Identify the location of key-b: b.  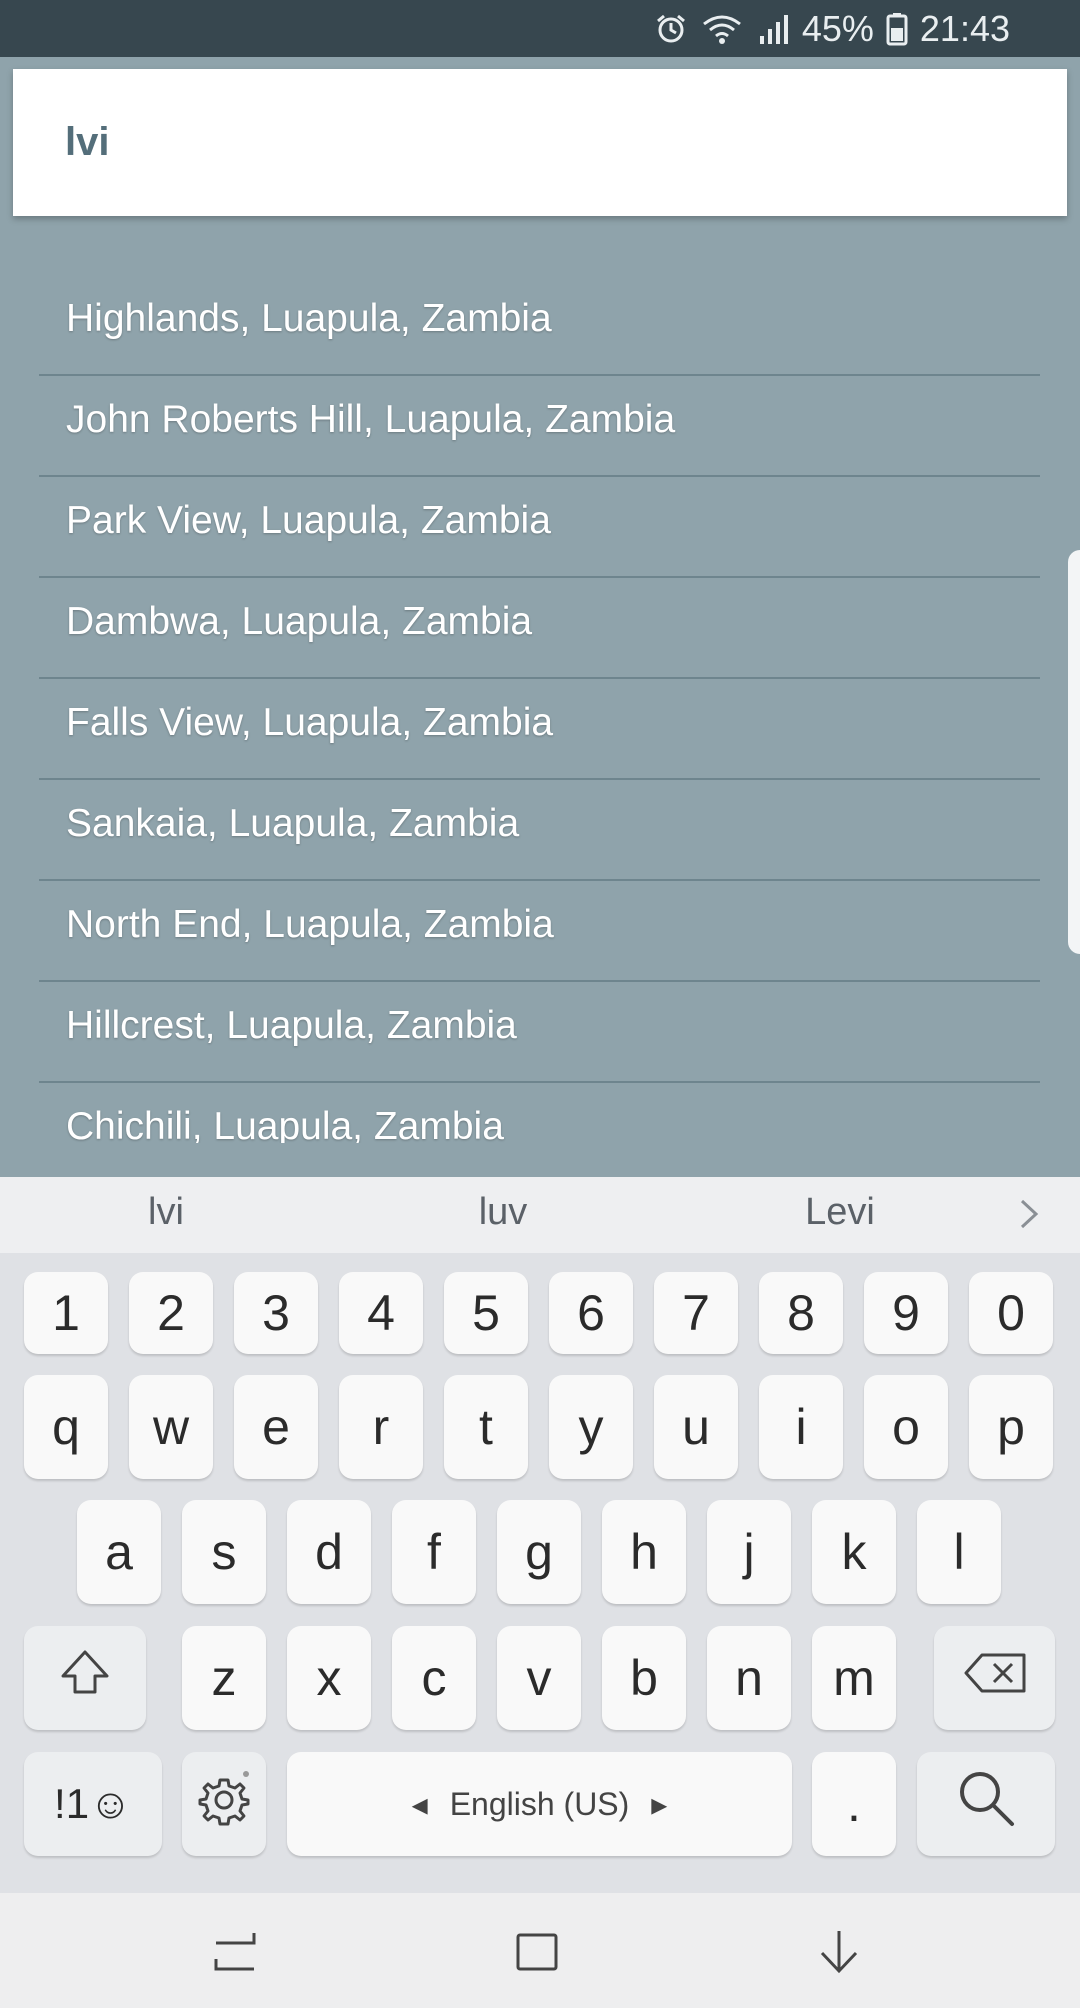
(644, 1678).